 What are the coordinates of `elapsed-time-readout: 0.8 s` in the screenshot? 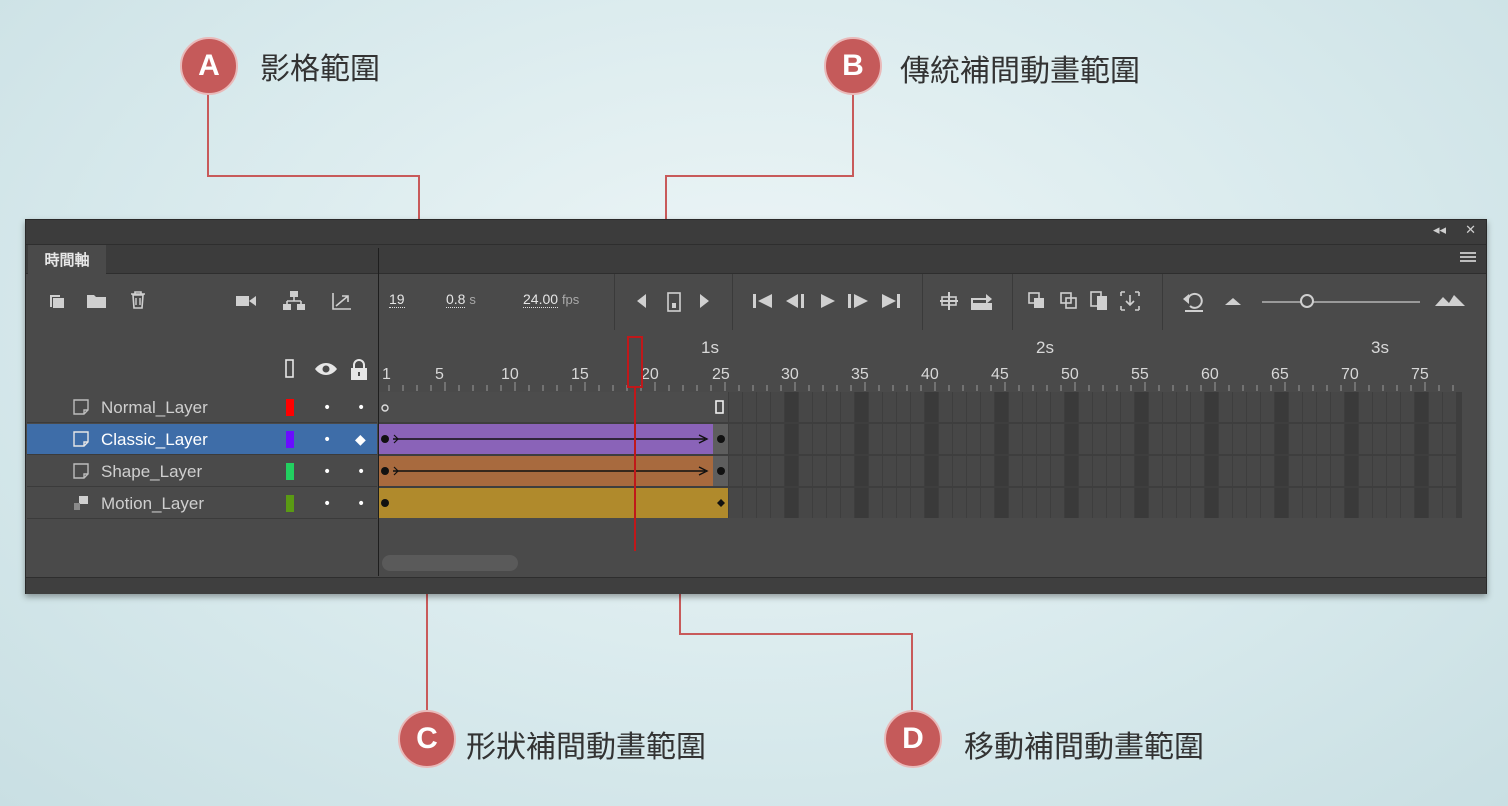 It's located at (461, 299).